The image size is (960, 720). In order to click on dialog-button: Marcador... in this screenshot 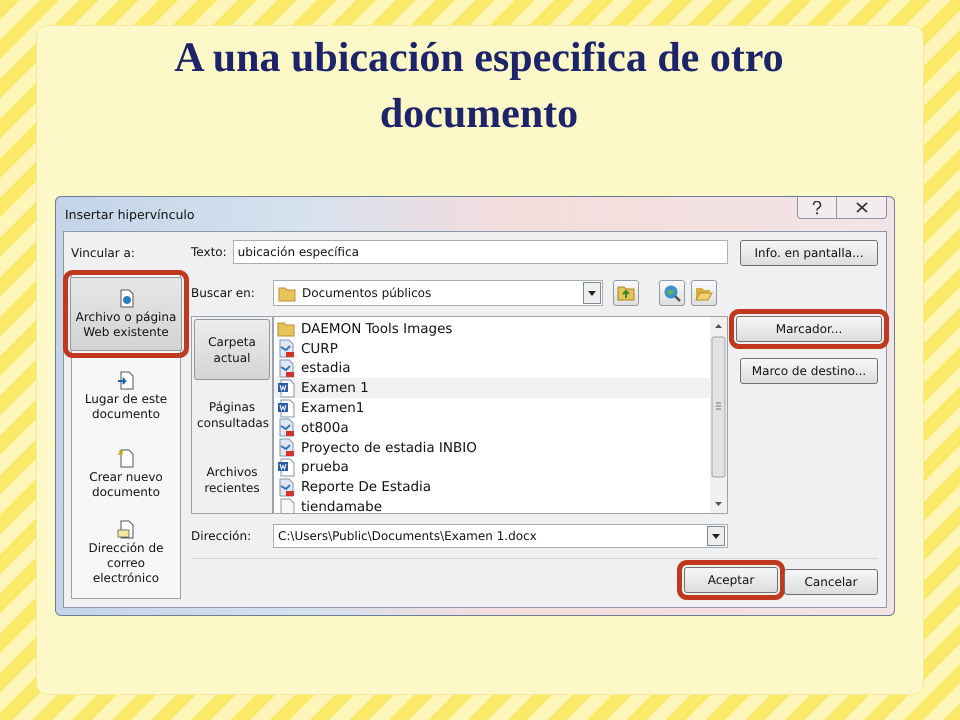, I will do `click(809, 329)`.